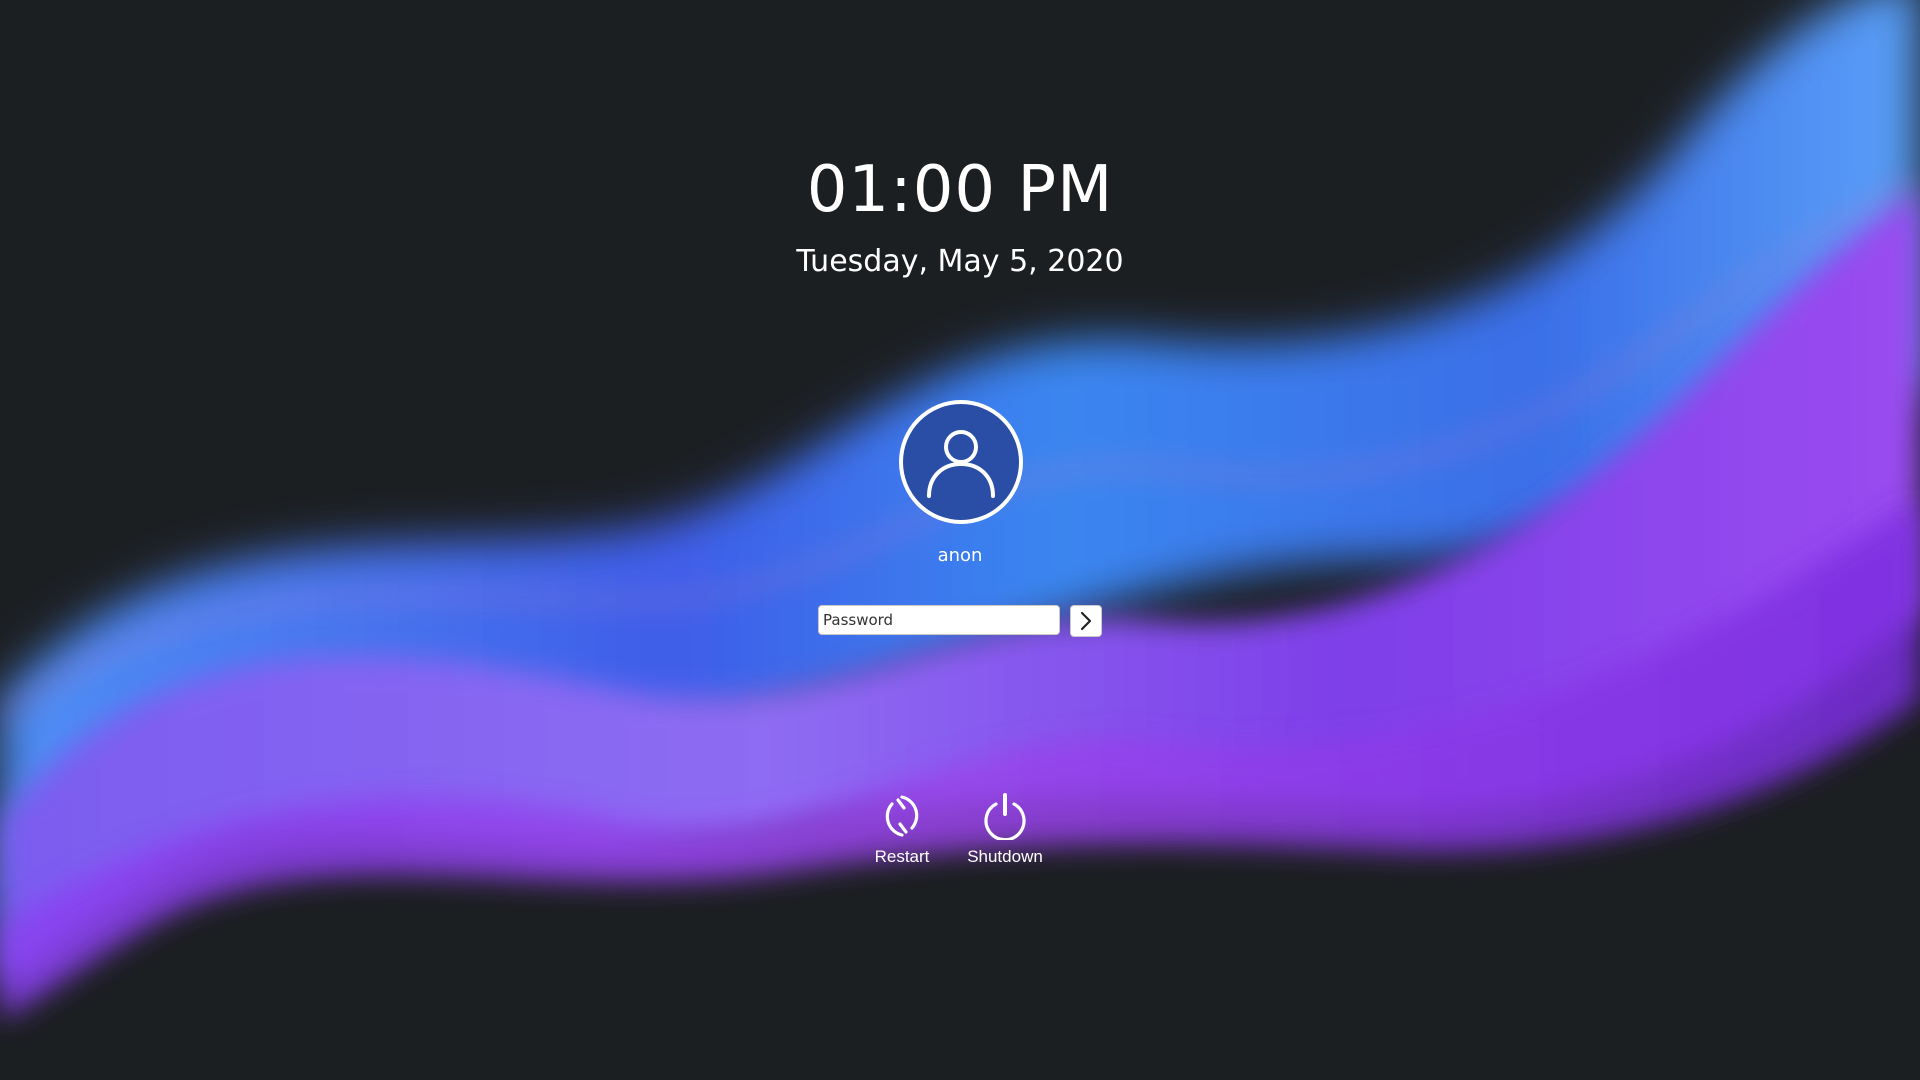 This screenshot has height=1080, width=1920. I want to click on shutdown-label: Shutdown, so click(1005, 856).